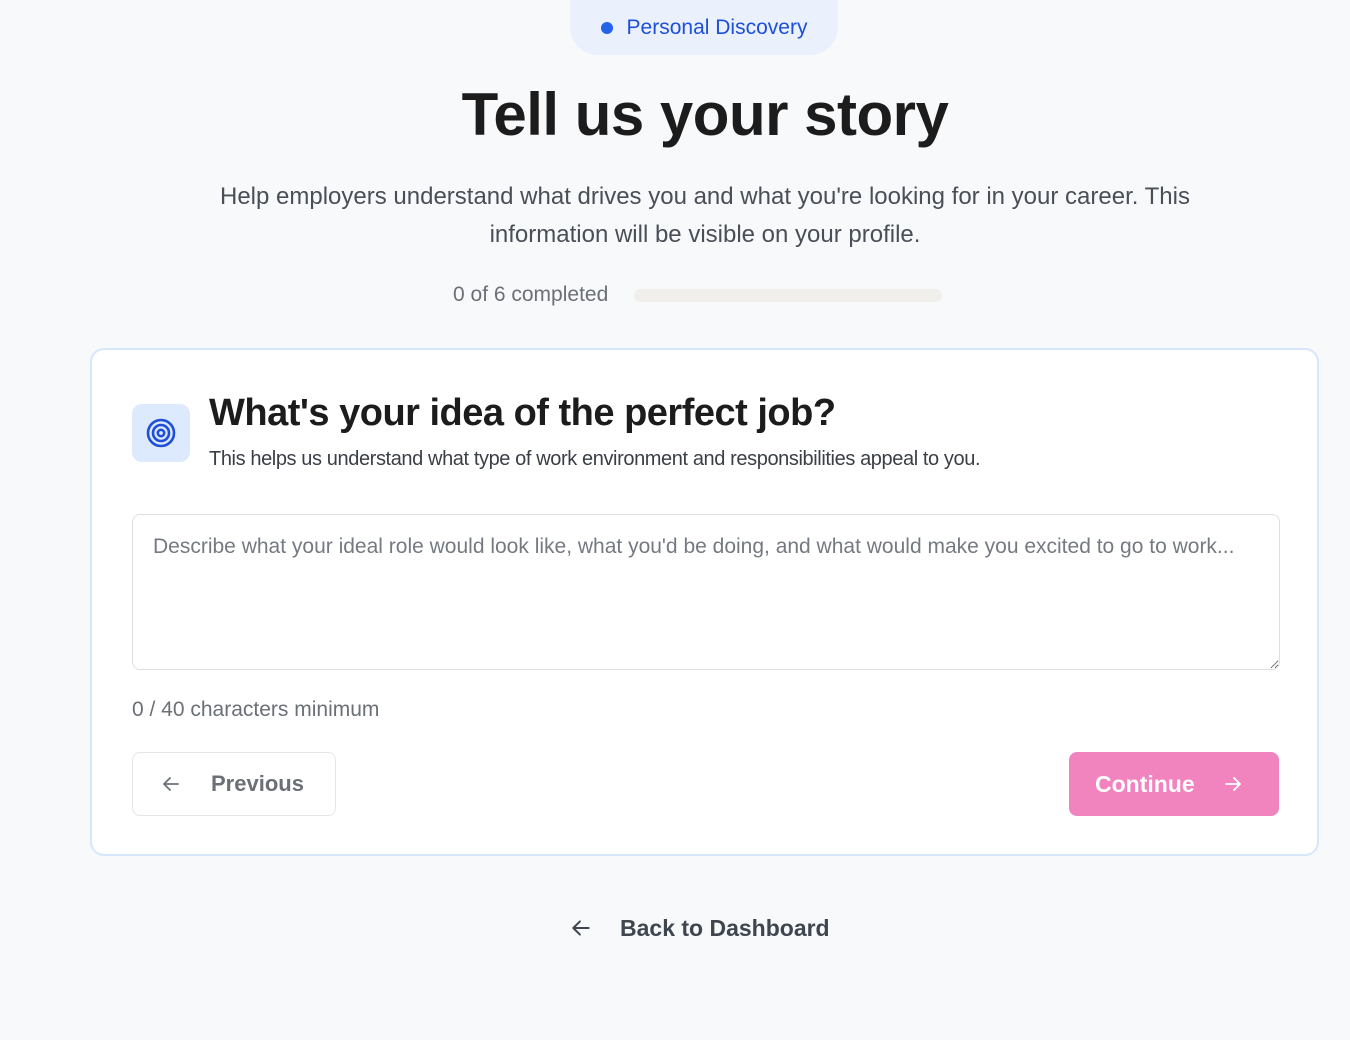 The image size is (1350, 1040). I want to click on continue-button-label: Continue, so click(1145, 783).